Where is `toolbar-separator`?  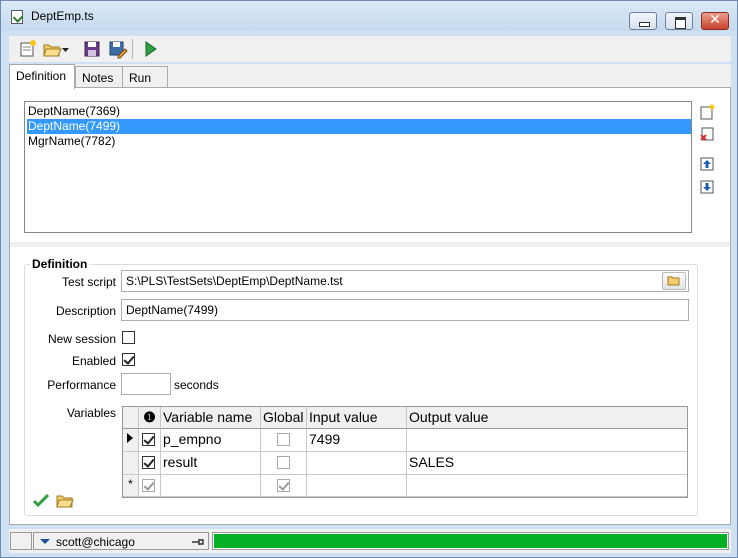 toolbar-separator is located at coordinates (132, 49).